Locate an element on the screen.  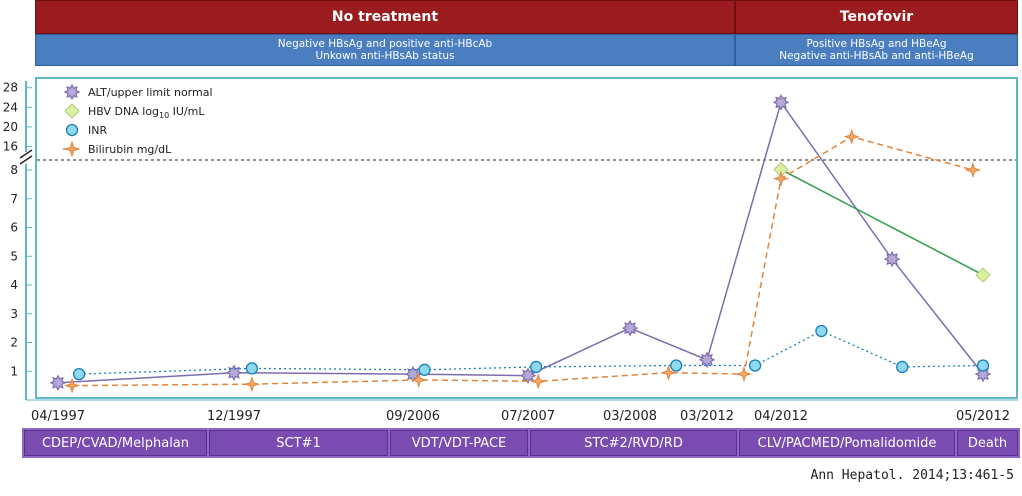
x-tick-label: 03/2012 is located at coordinates (707, 416).